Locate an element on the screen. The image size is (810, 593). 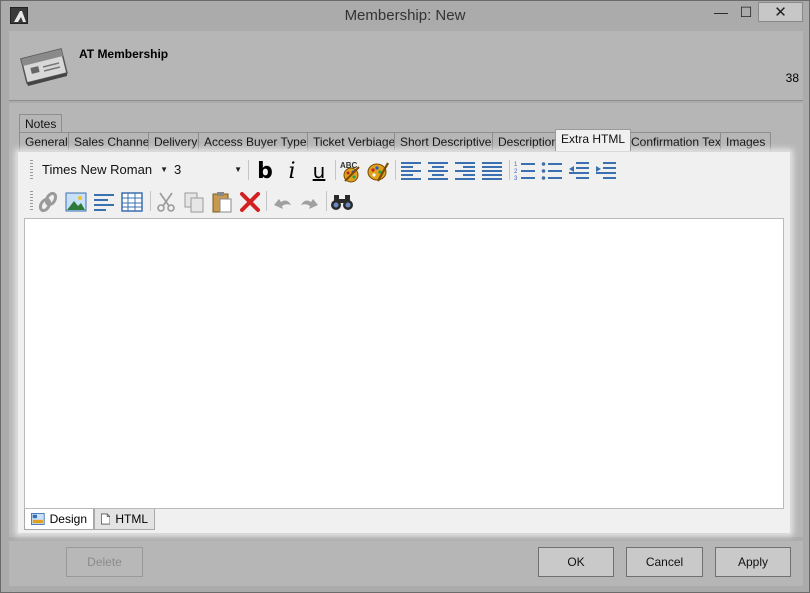
indent-button is located at coordinates (606, 171).